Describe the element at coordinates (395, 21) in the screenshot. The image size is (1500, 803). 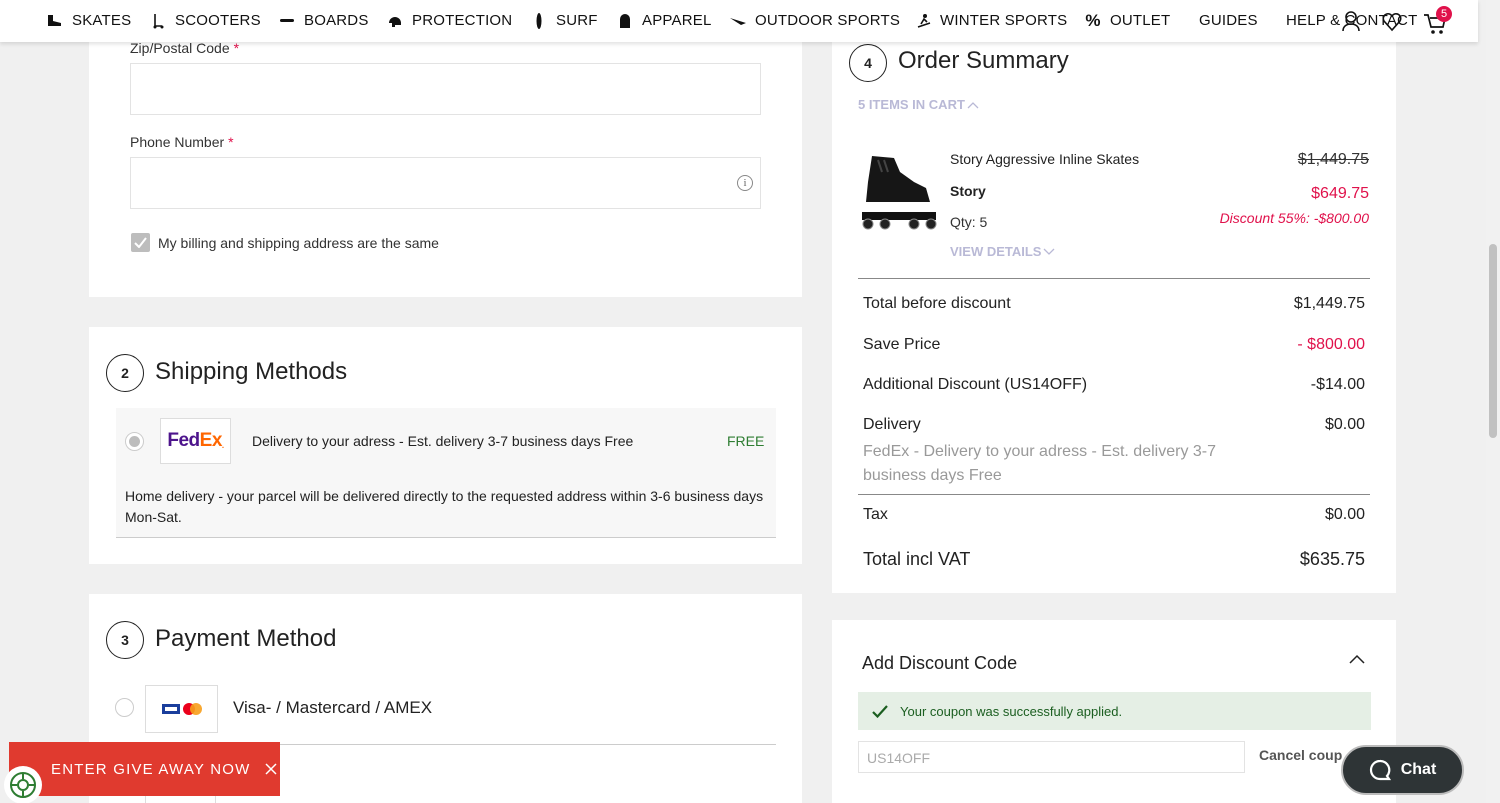
I see `helmet-icon` at that location.